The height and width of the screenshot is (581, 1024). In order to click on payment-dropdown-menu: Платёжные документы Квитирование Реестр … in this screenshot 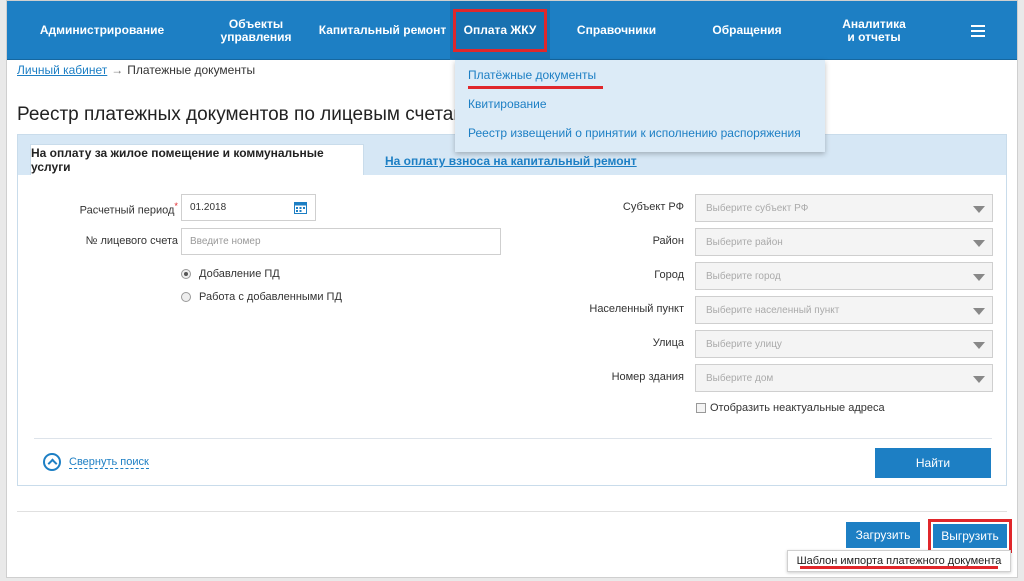, I will do `click(640, 106)`.